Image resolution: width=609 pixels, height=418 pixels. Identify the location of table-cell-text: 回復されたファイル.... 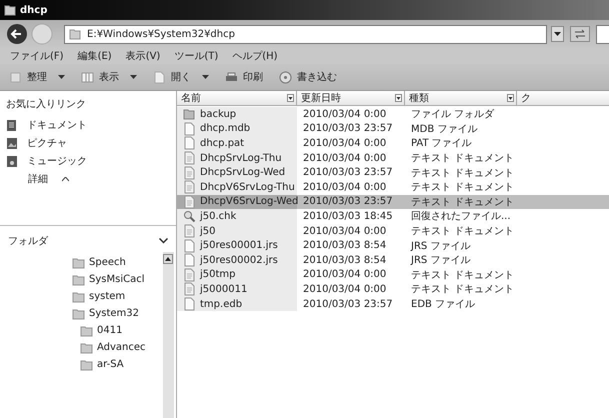
(461, 217).